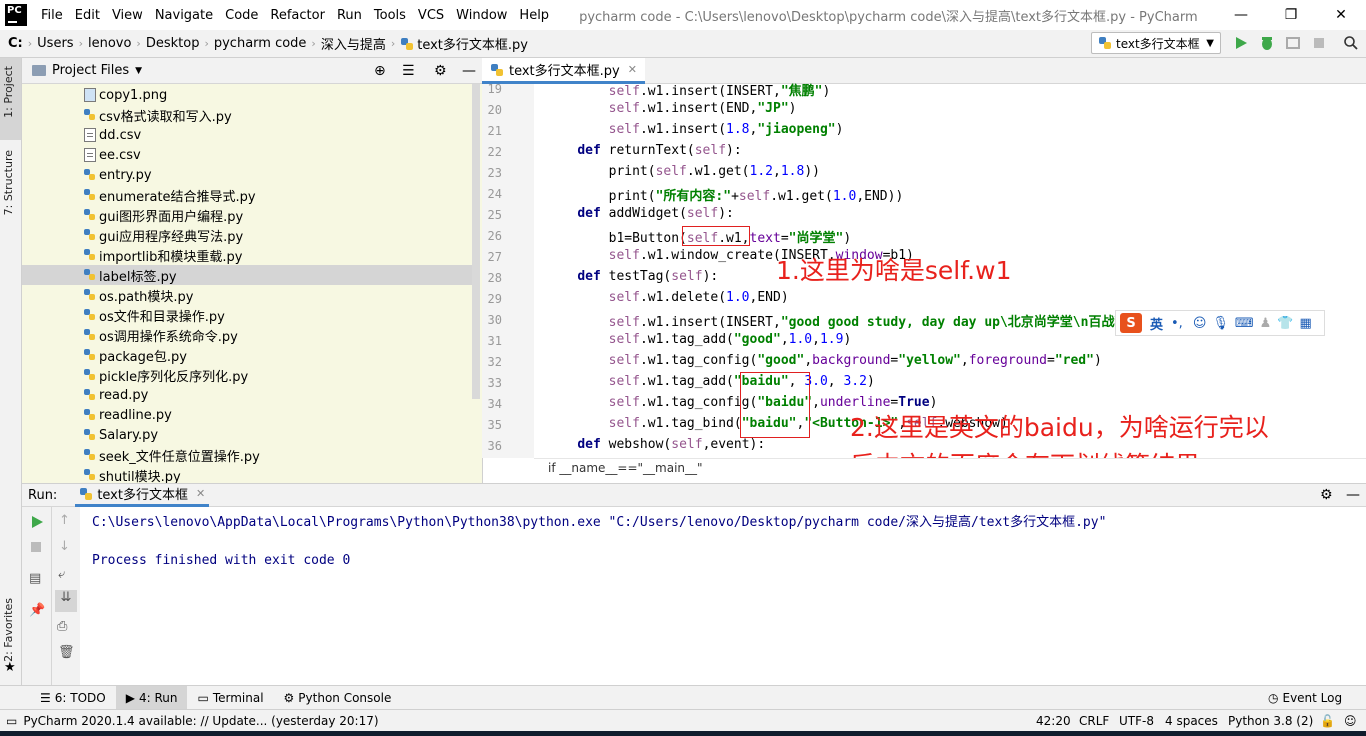  Describe the element at coordinates (52, 15) in the screenshot. I see `menu-item-file: File` at that location.